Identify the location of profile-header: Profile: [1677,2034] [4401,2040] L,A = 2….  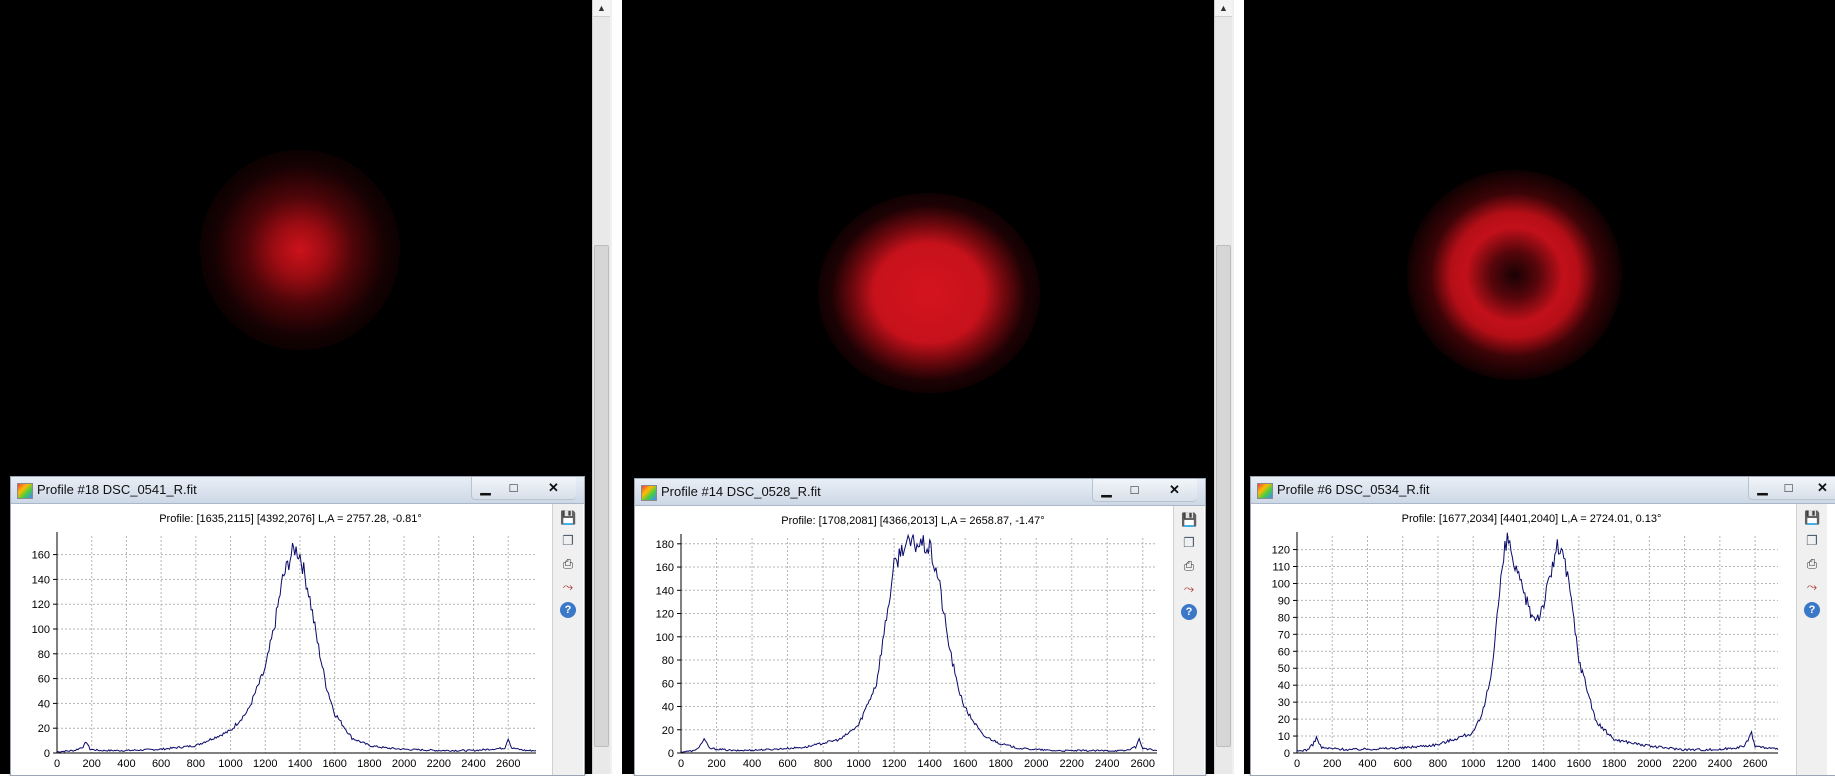
(1532, 519).